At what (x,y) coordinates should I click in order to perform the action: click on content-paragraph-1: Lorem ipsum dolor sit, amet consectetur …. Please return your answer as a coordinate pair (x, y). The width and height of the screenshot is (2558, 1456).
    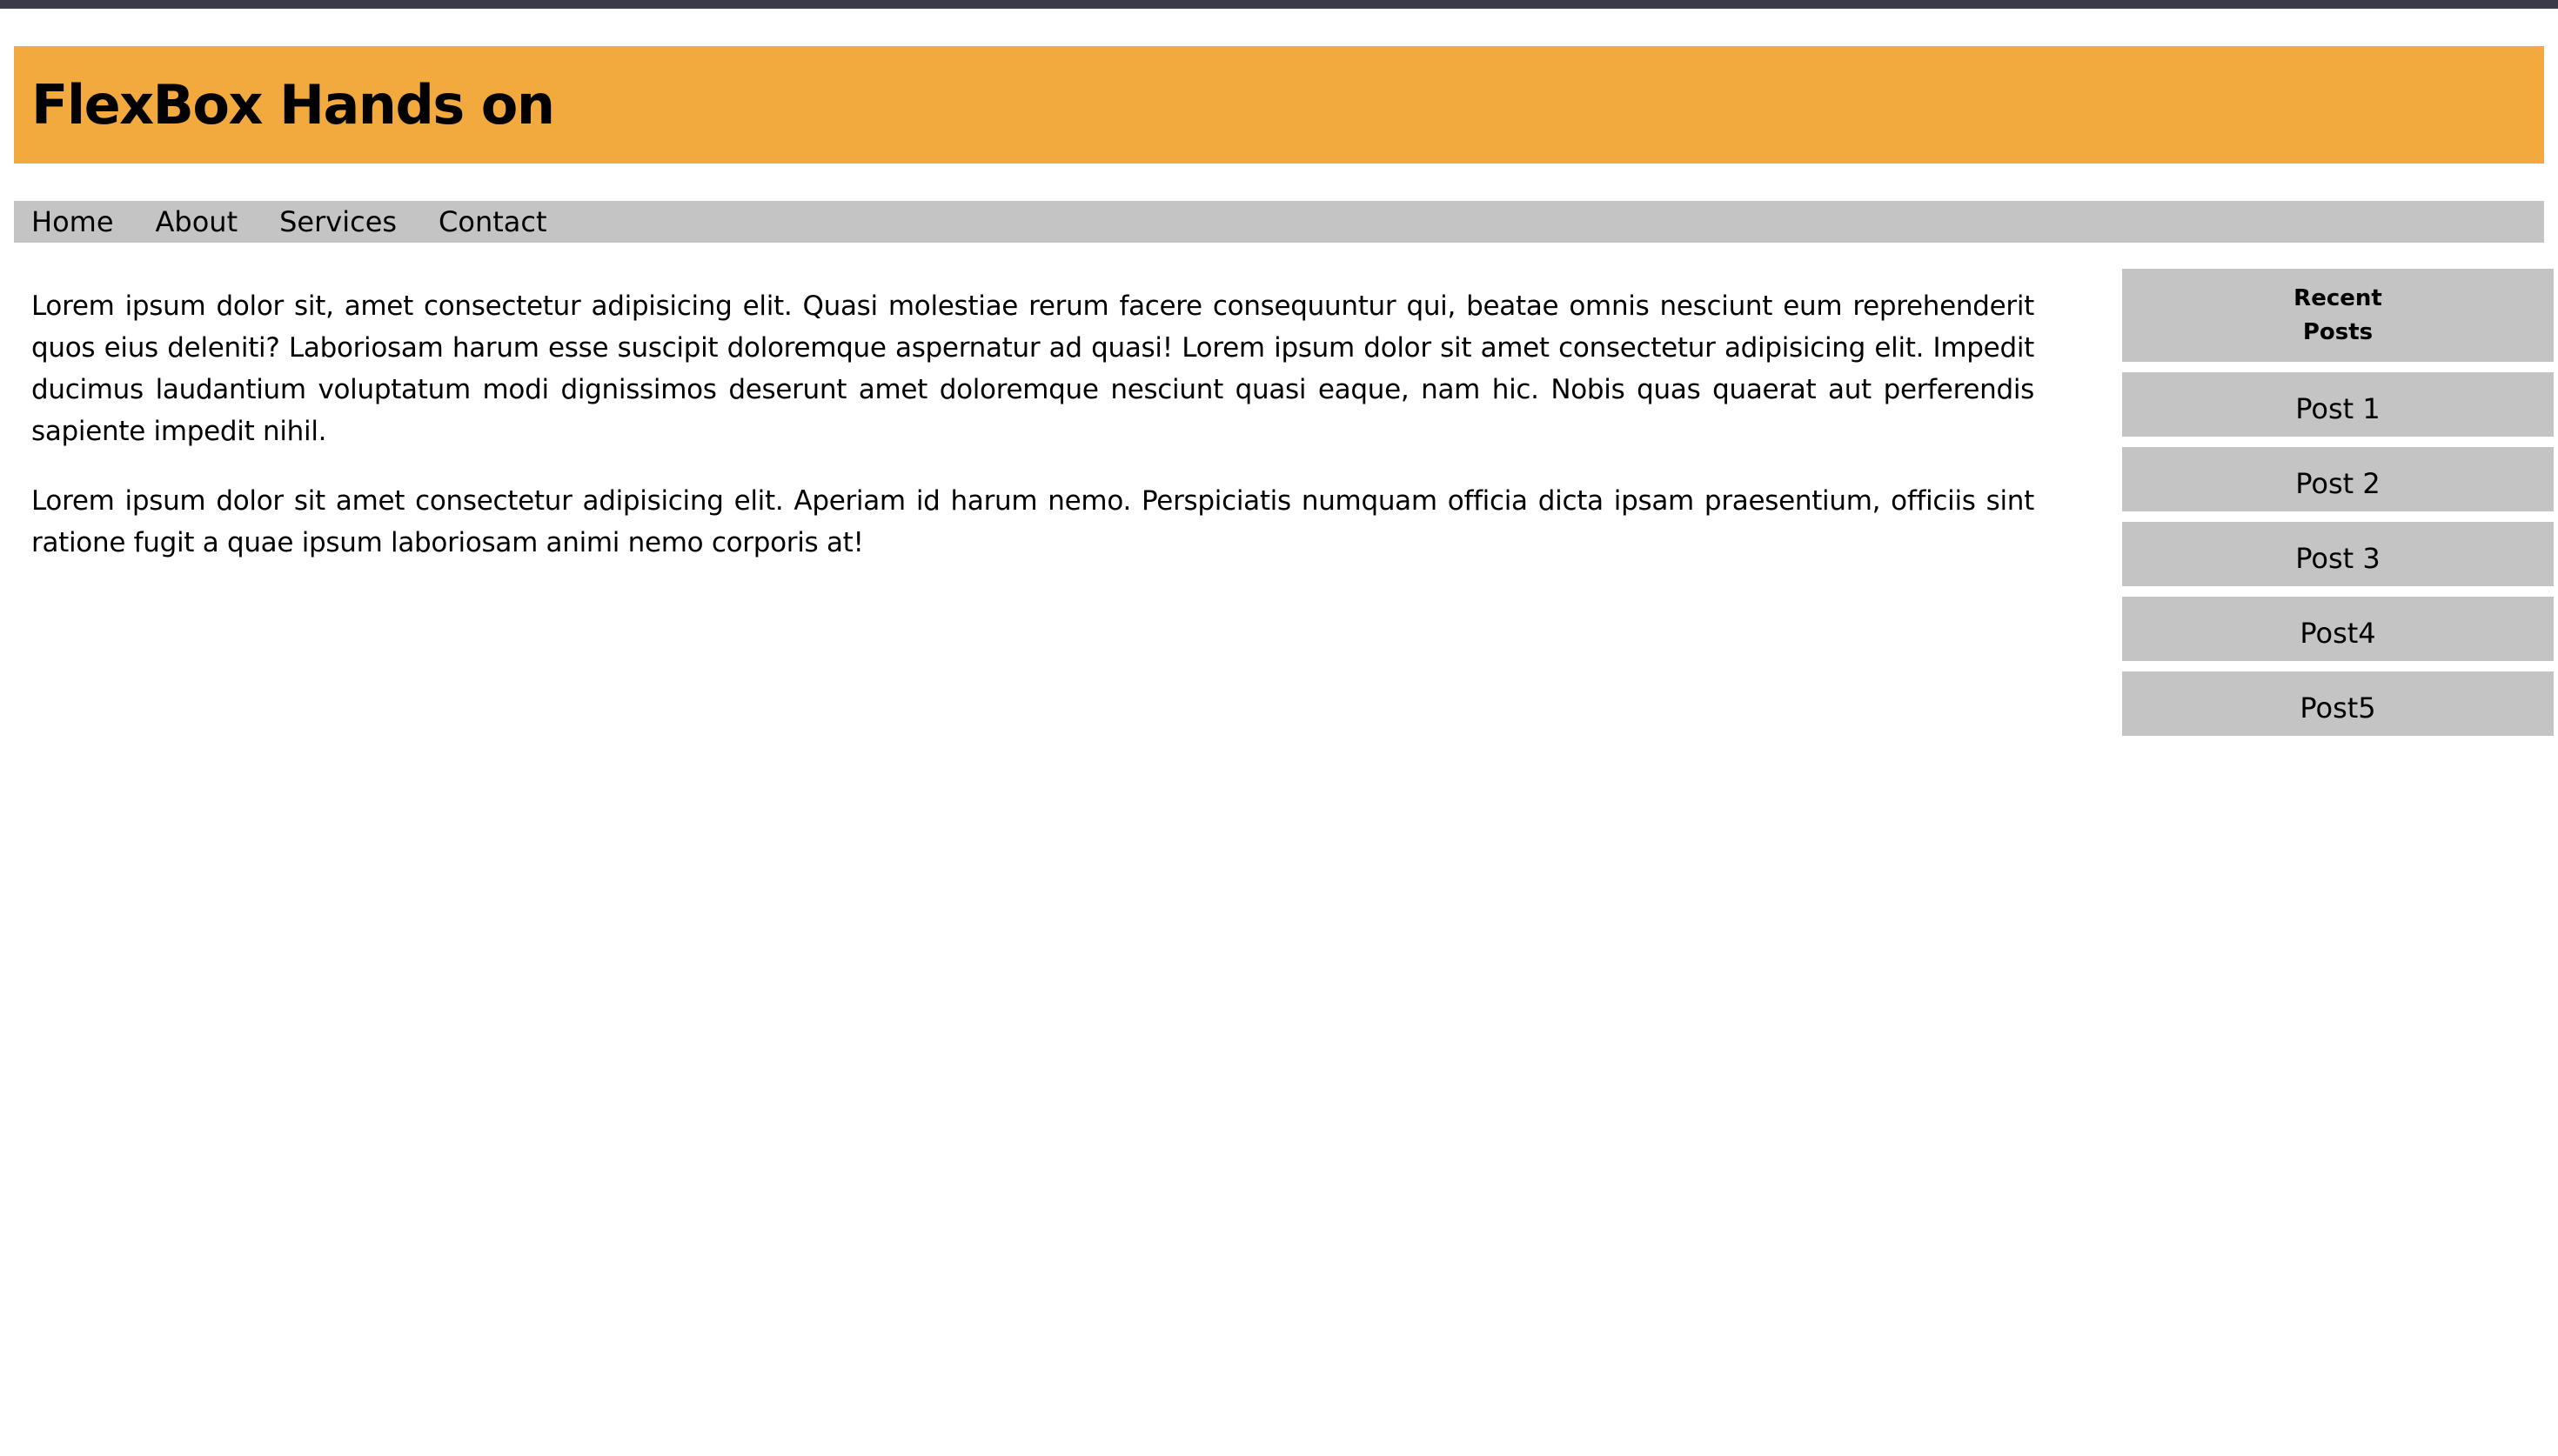
    Looking at the image, I should click on (1032, 369).